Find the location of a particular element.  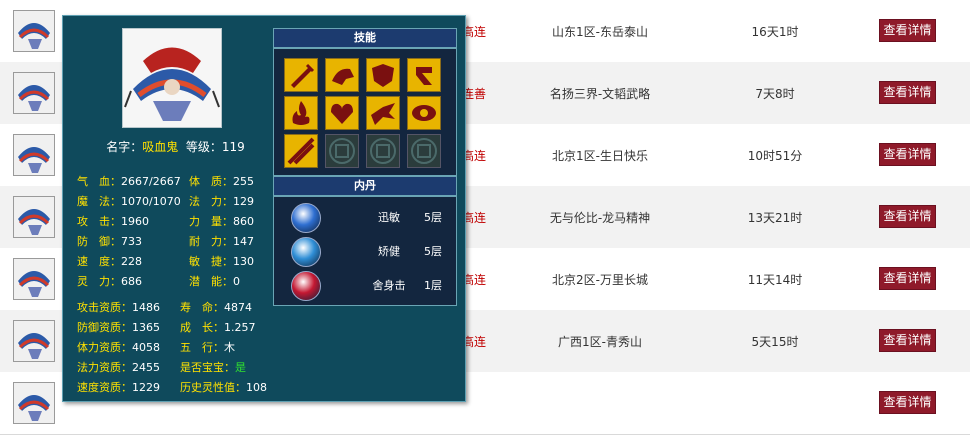

time-remaining: 16天1时 is located at coordinates (775, 32).